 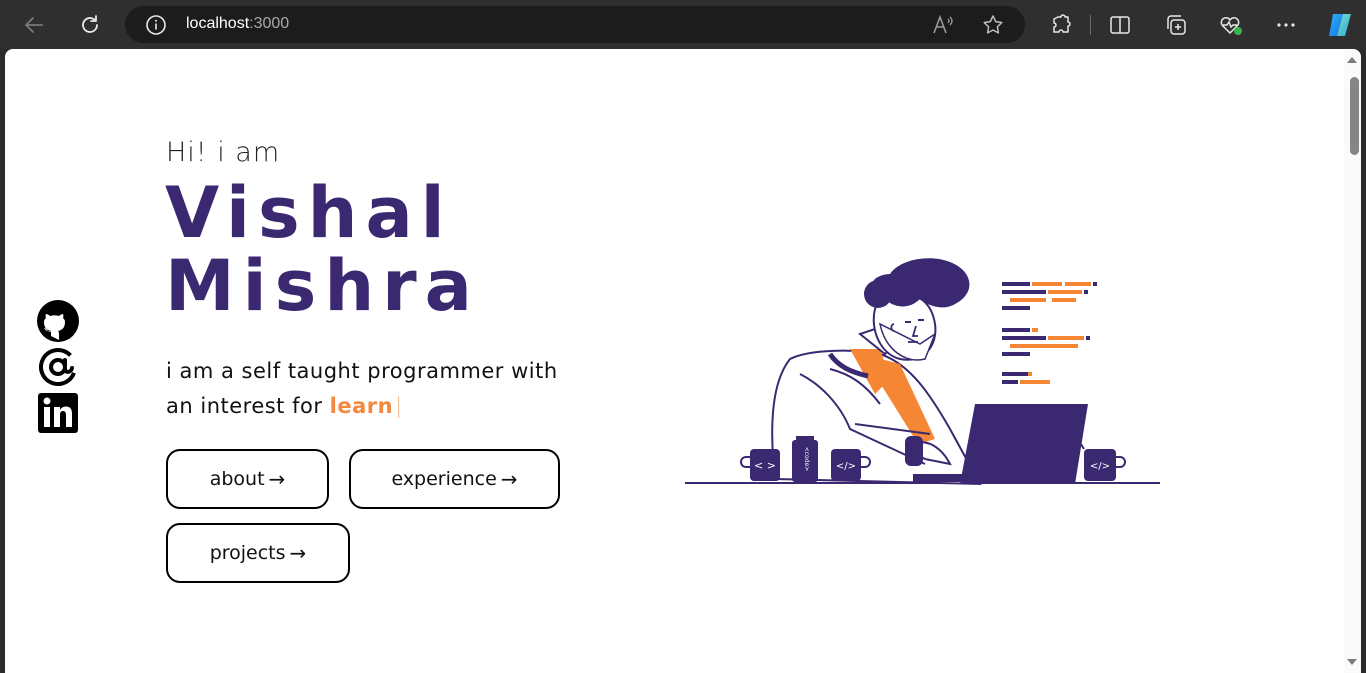 What do you see at coordinates (1102, 460) in the screenshot?
I see `mug-code-right: </>` at bounding box center [1102, 460].